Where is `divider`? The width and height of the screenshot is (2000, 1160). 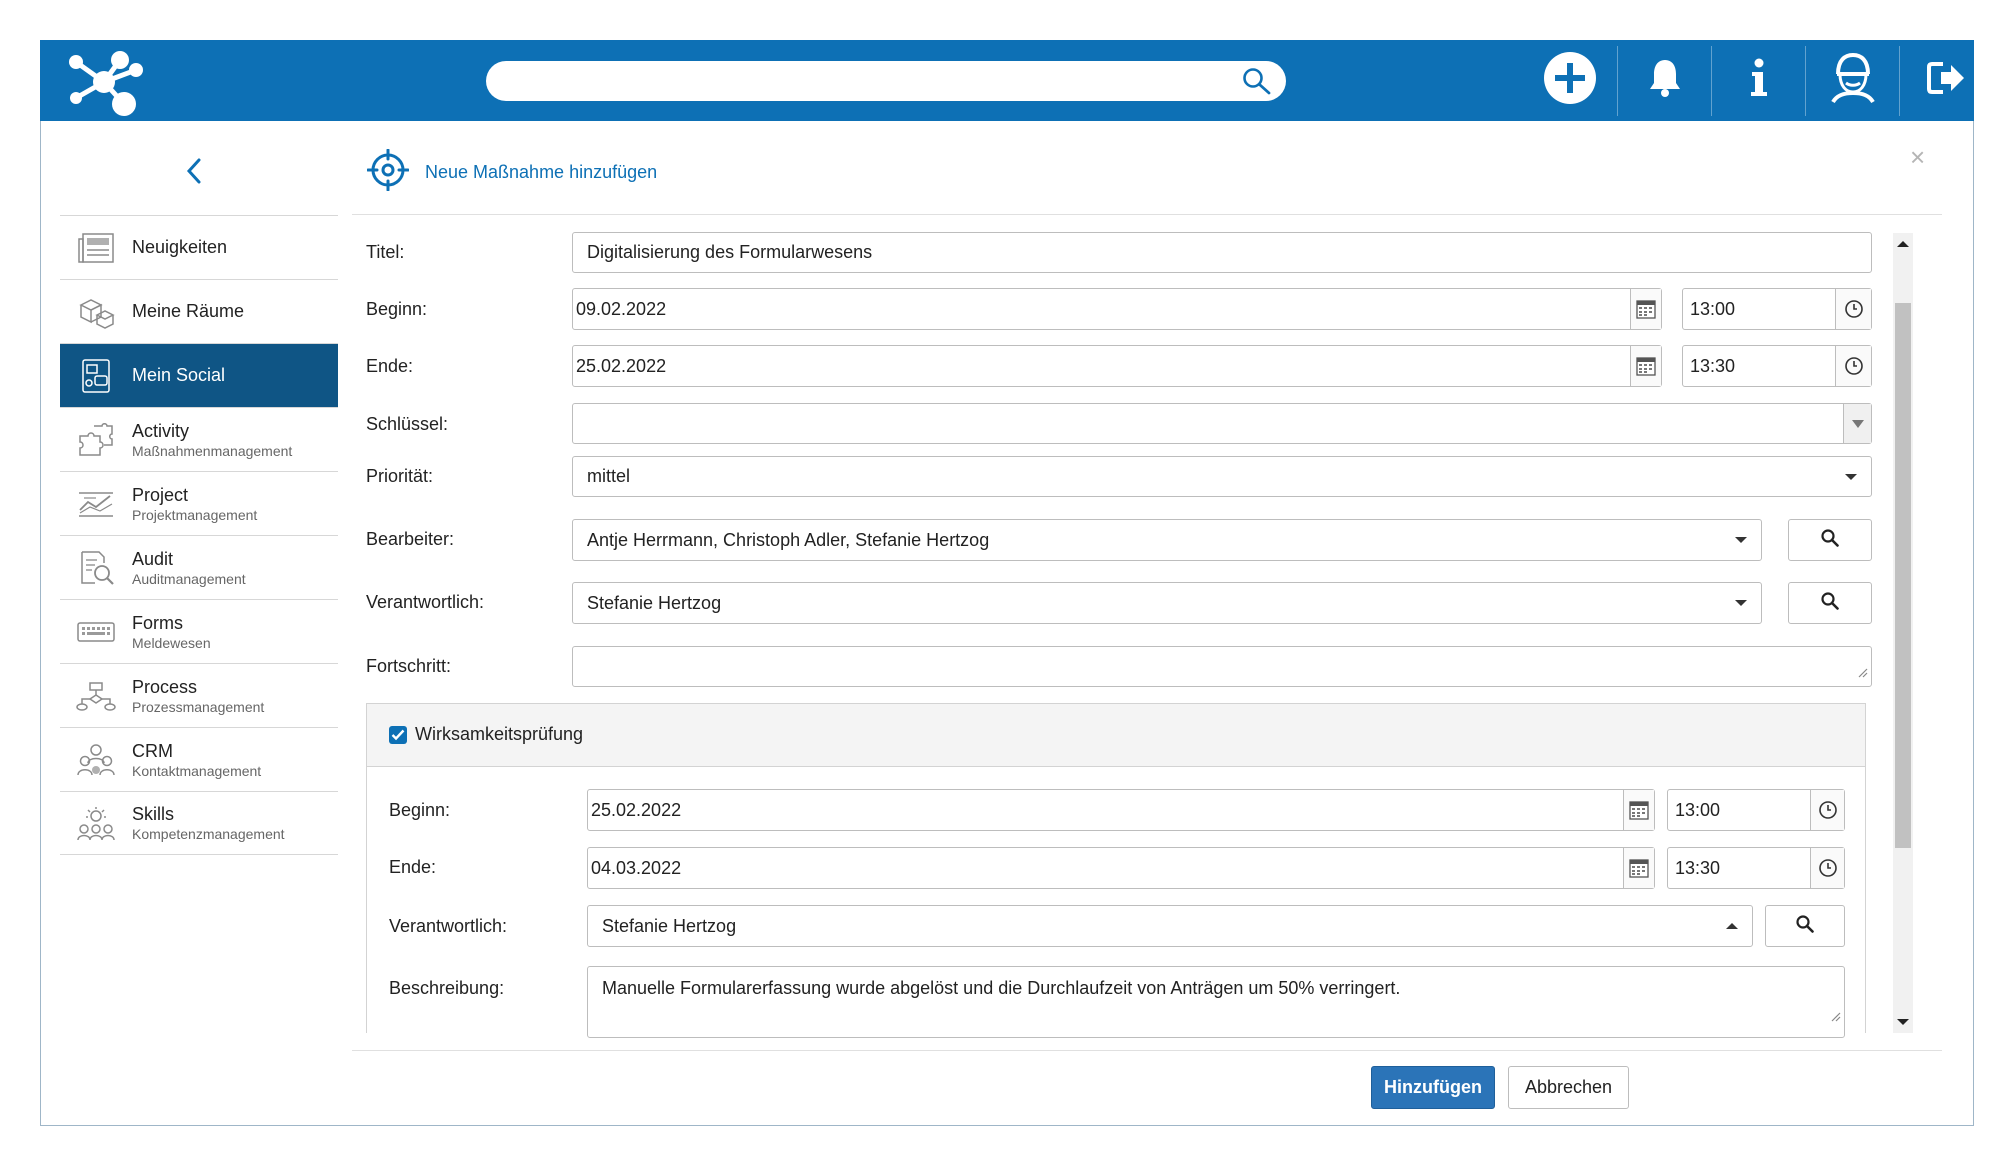 divider is located at coordinates (1147, 1050).